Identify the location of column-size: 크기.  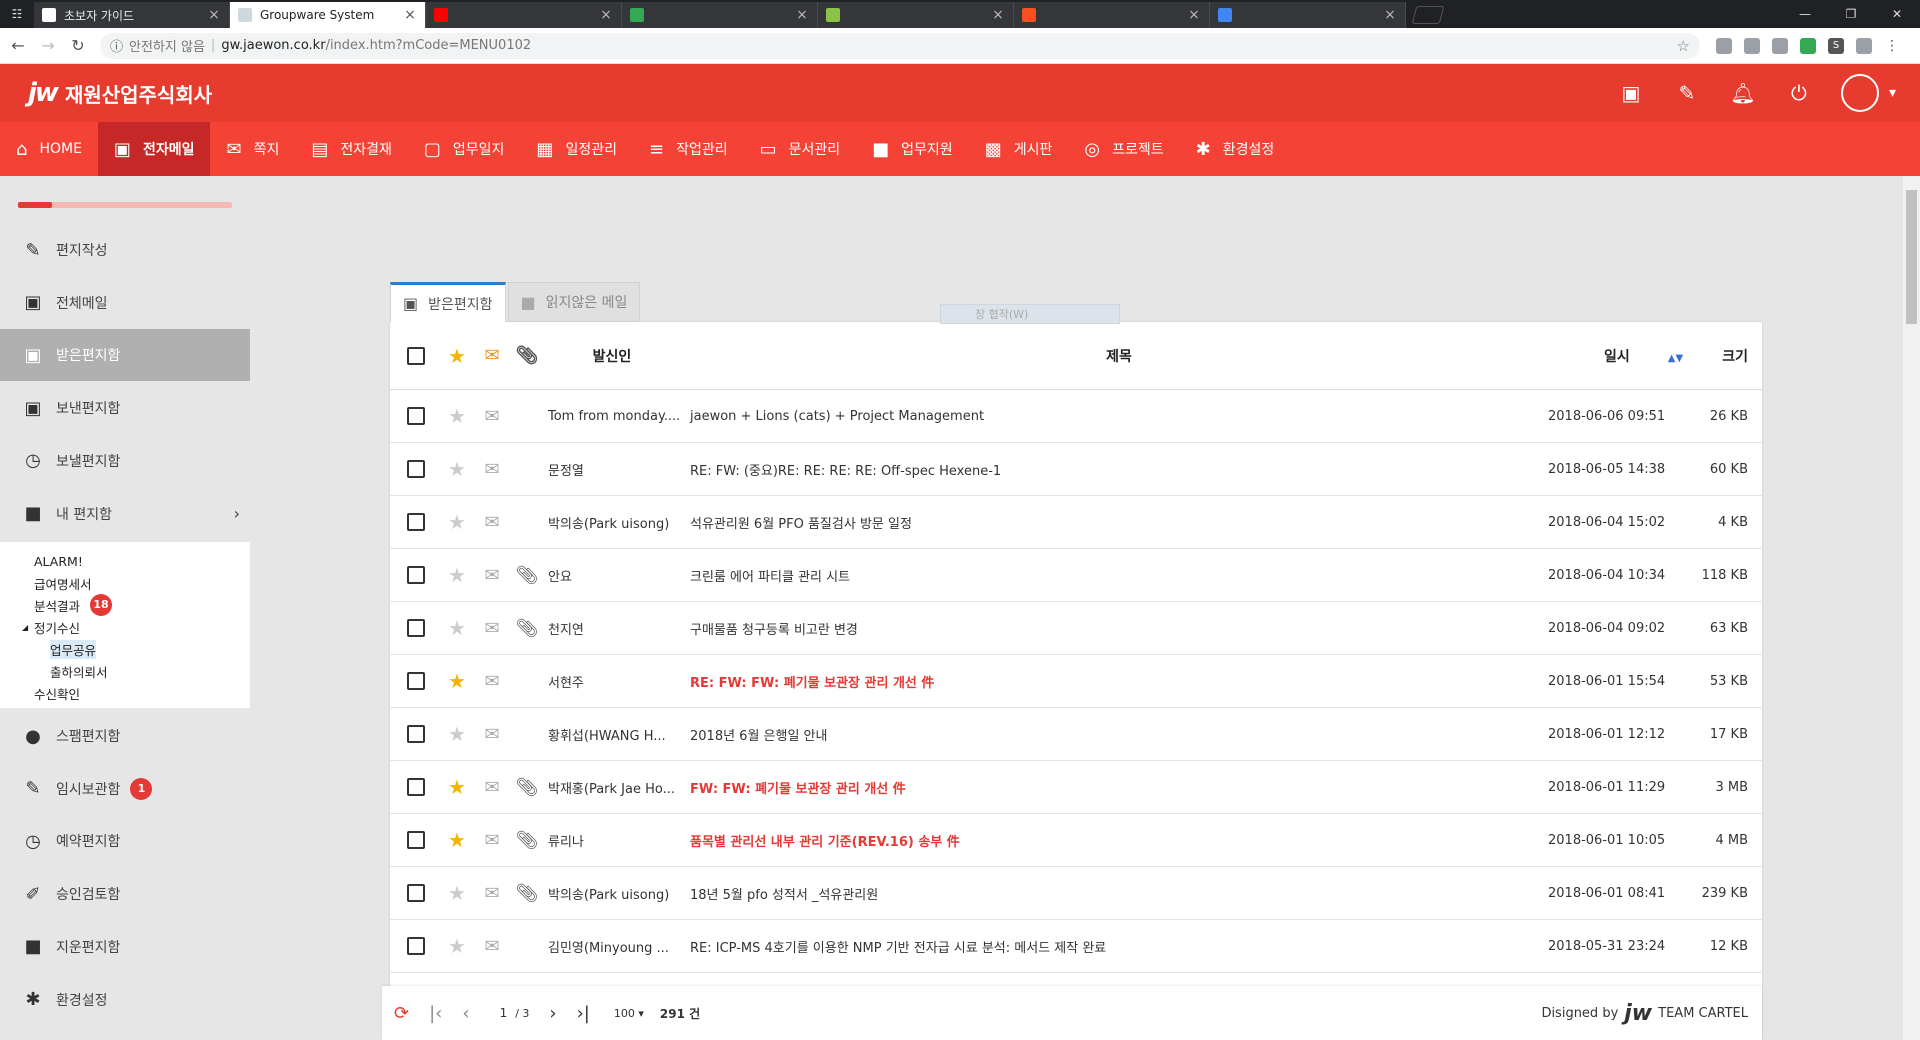
(1727, 356).